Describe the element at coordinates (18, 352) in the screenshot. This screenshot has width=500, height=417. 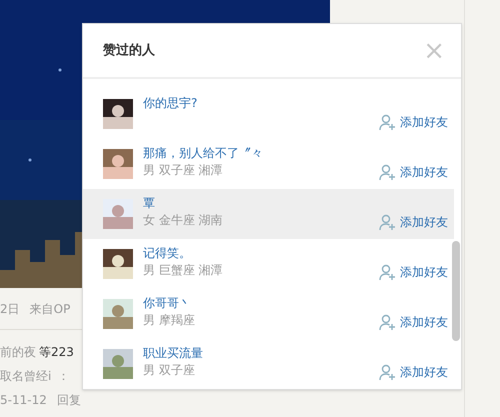
I see `meta-text: 前的夜` at that location.